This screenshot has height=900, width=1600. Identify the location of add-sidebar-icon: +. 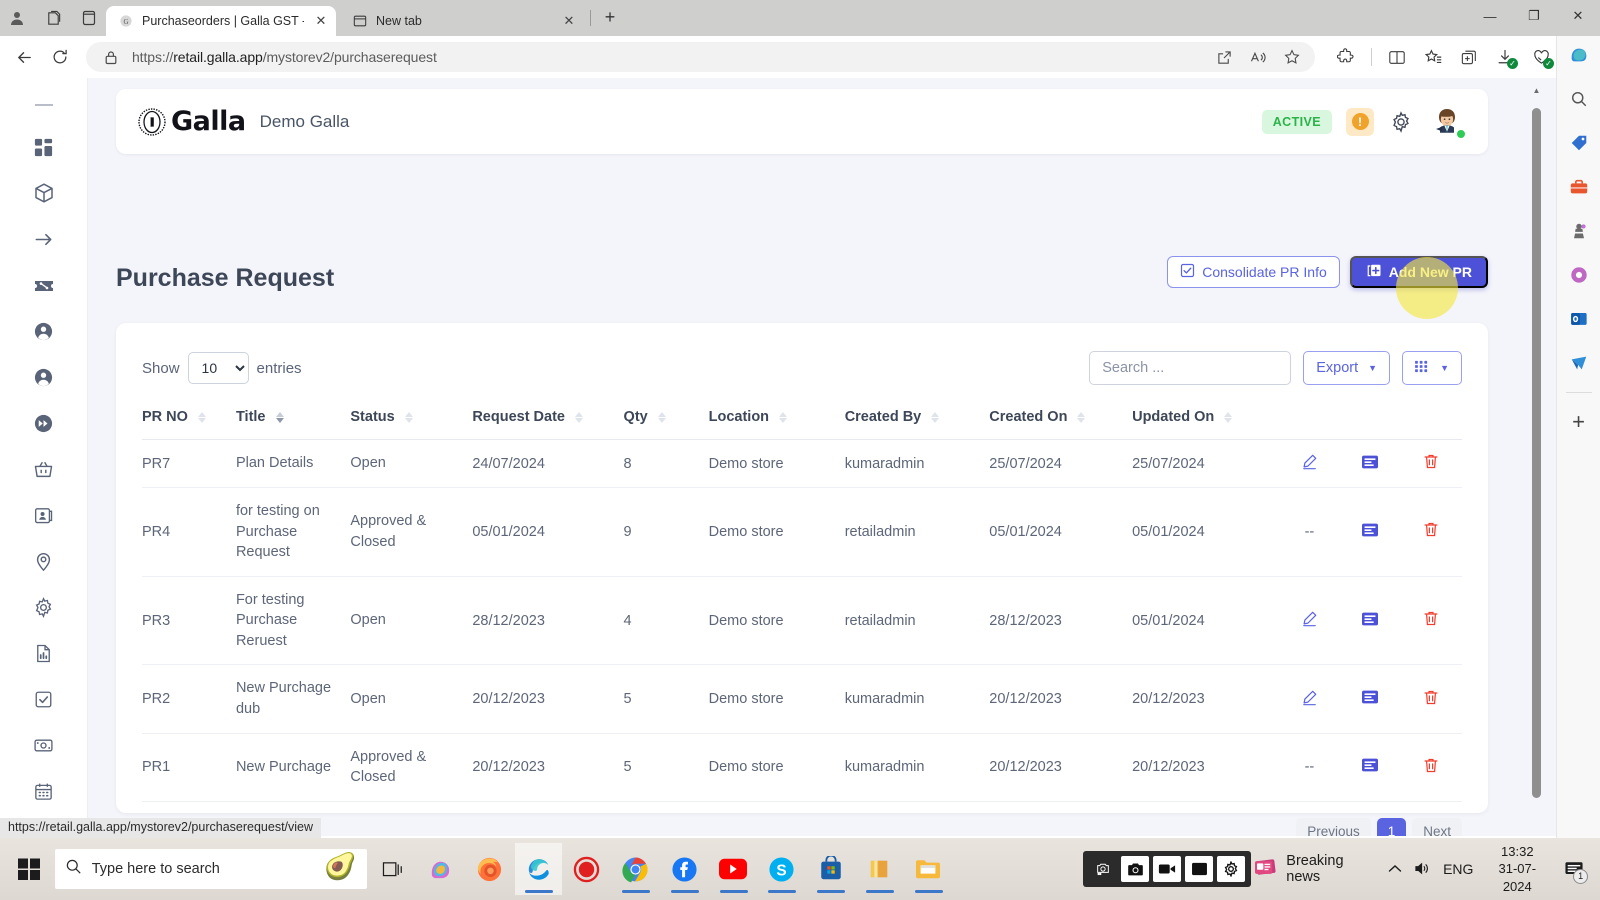
(1579, 422).